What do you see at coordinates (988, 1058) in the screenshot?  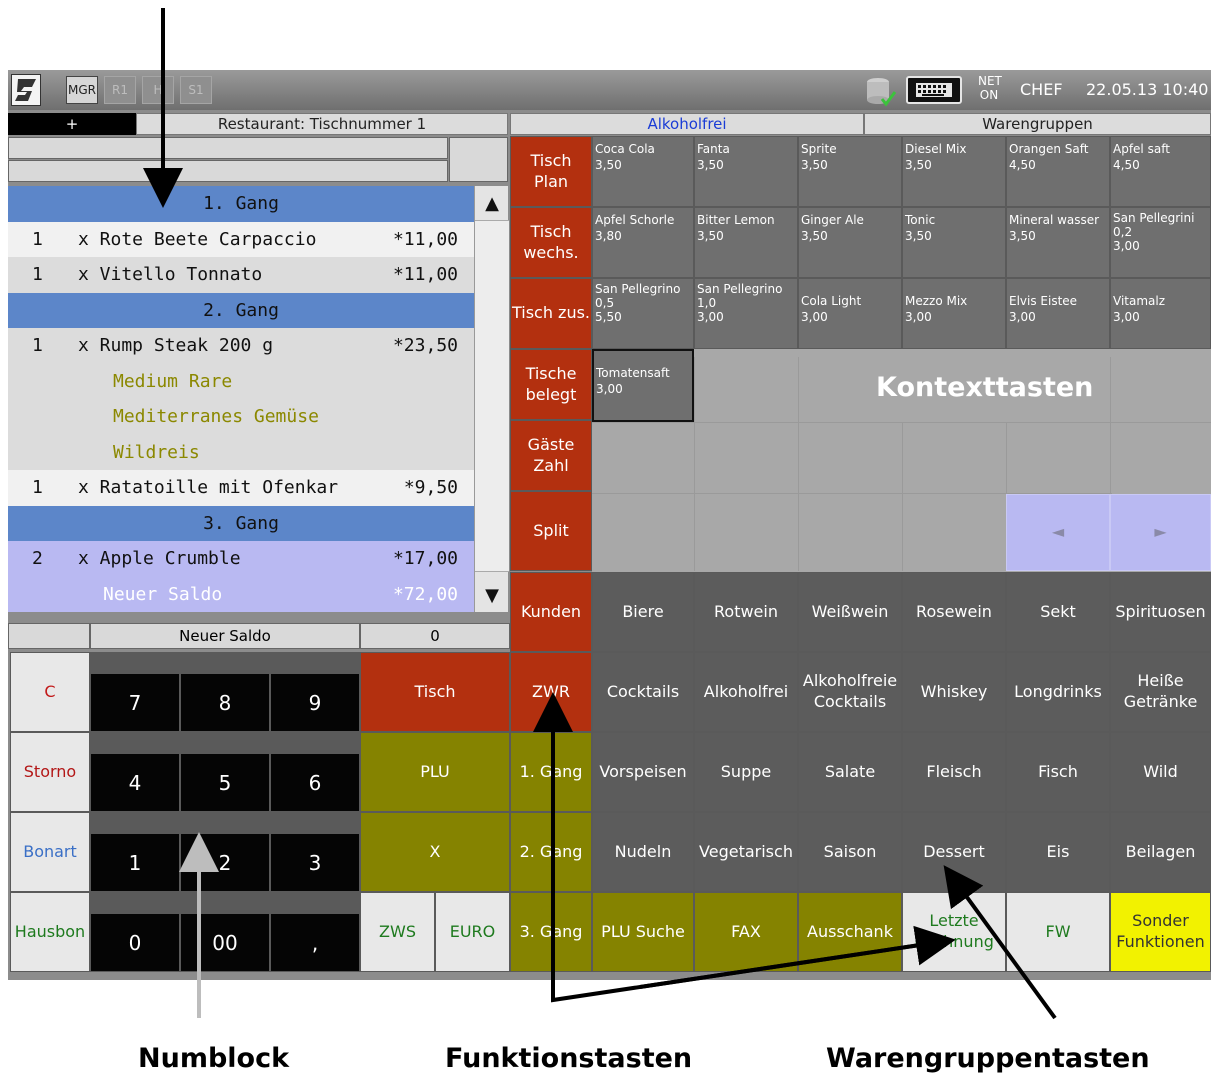 I see `warengruppentasten-caption: Warengruppentasten` at bounding box center [988, 1058].